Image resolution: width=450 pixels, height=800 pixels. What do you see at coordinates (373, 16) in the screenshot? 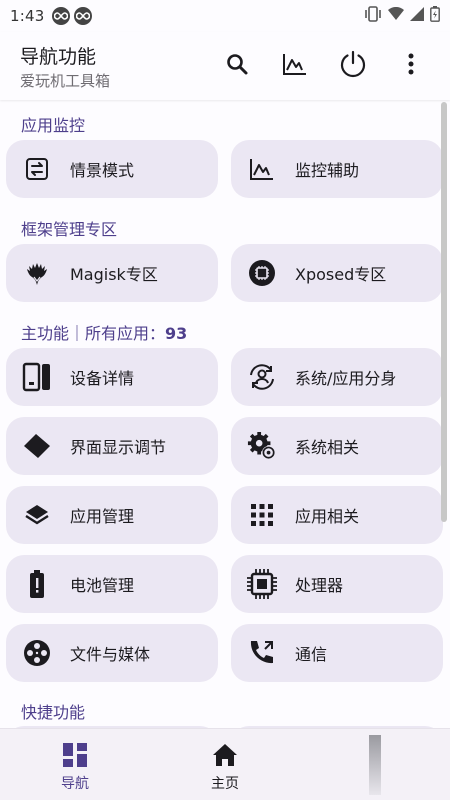
I see `vibrate-icon` at bounding box center [373, 16].